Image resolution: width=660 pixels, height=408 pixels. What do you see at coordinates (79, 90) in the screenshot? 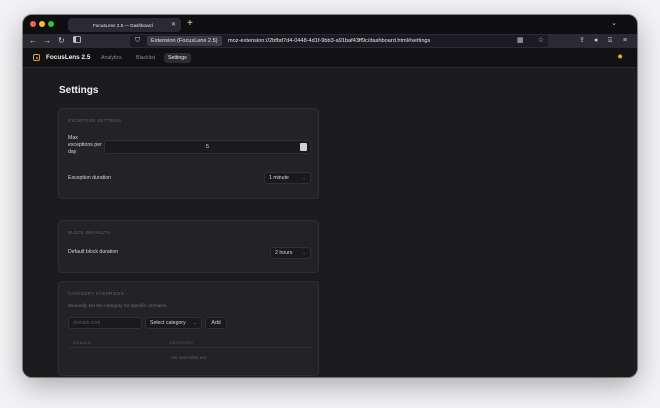
I see `page-title: Settings` at bounding box center [79, 90].